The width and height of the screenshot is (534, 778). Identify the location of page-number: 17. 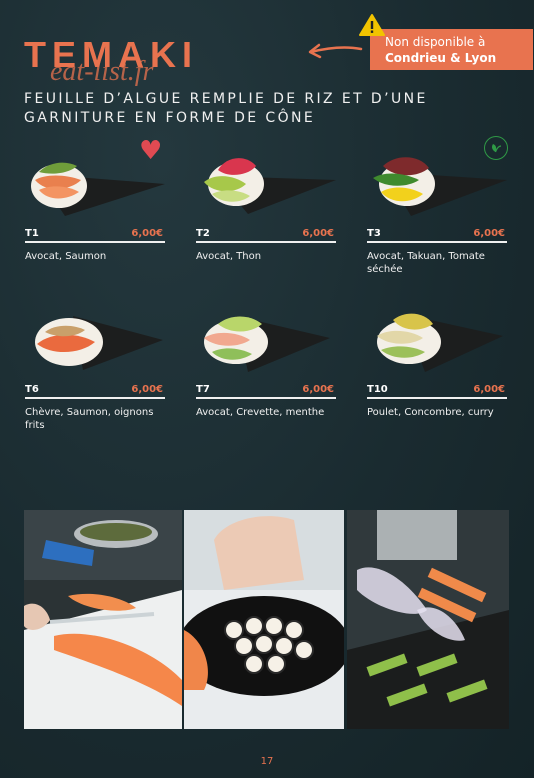
(267, 761).